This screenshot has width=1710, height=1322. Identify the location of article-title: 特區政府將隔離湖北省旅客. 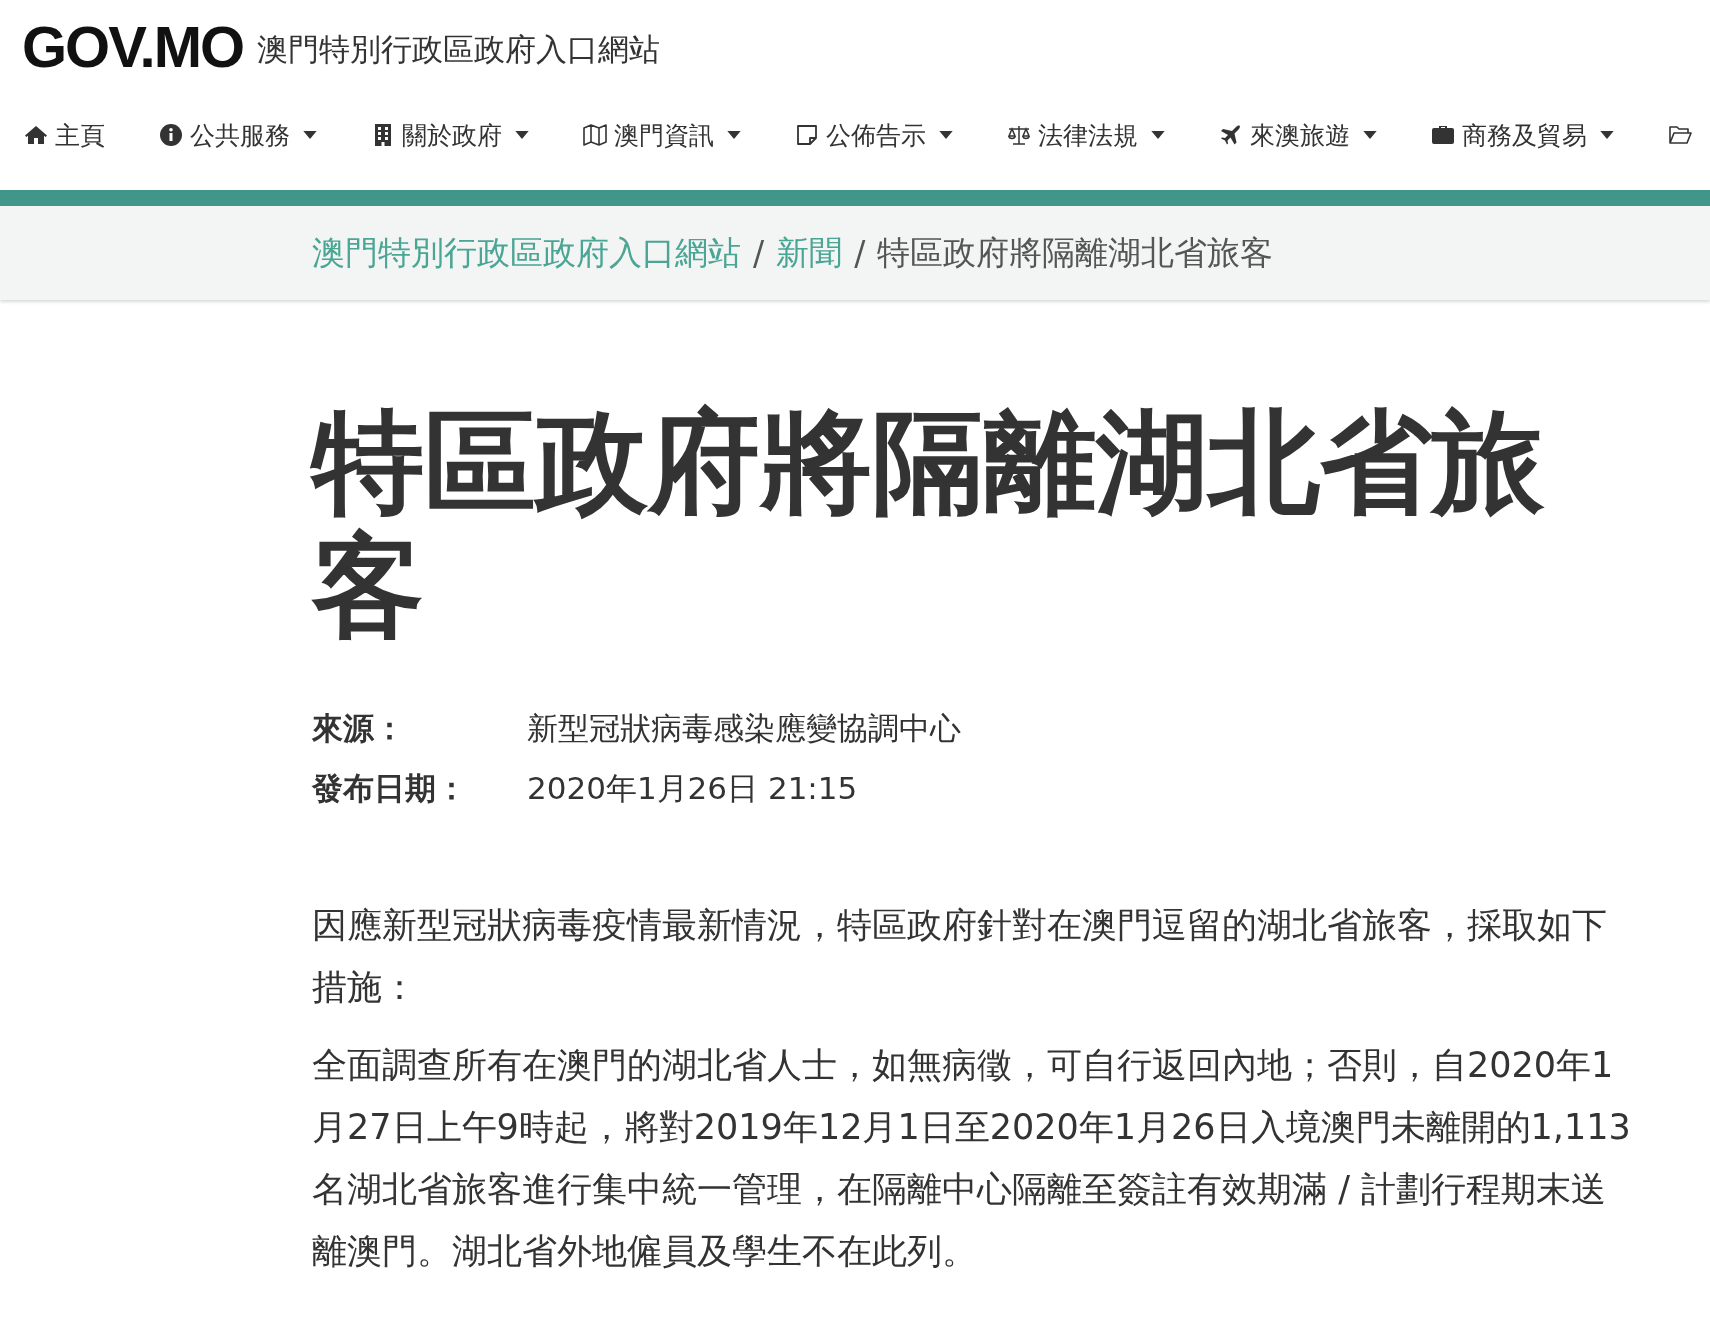
(929, 524).